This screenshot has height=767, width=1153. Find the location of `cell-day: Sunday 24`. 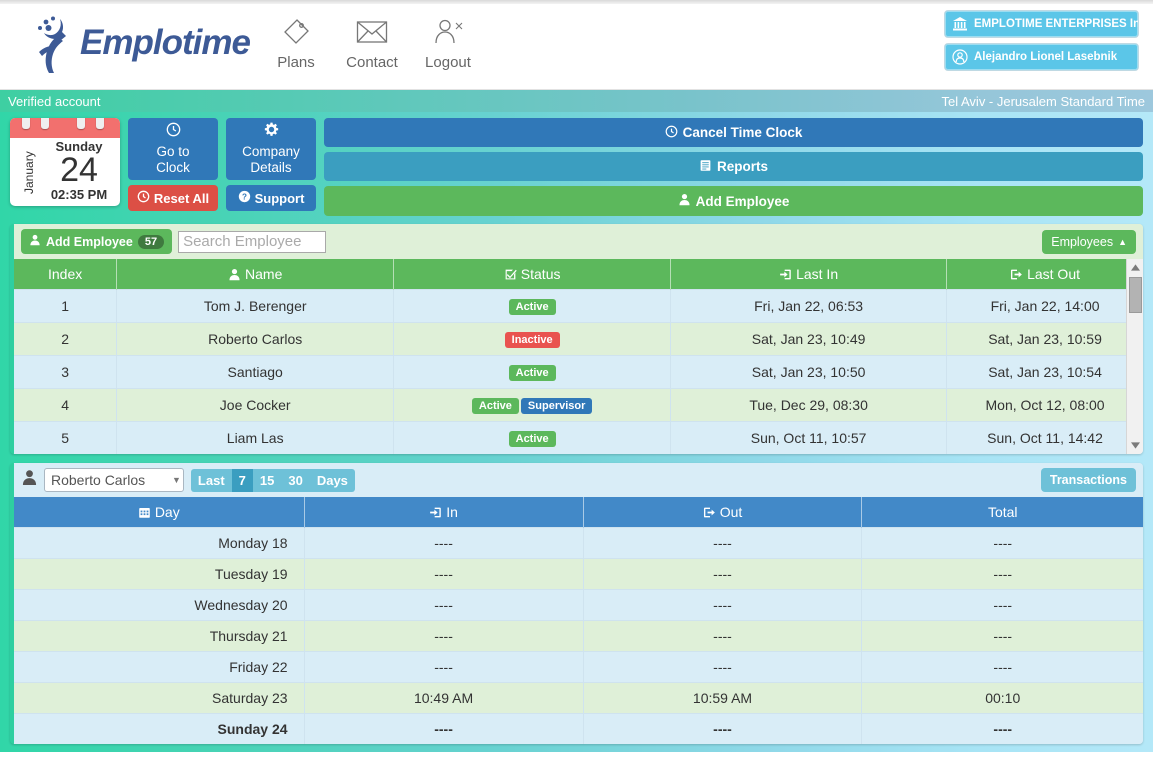

cell-day: Sunday 24 is located at coordinates (159, 728).